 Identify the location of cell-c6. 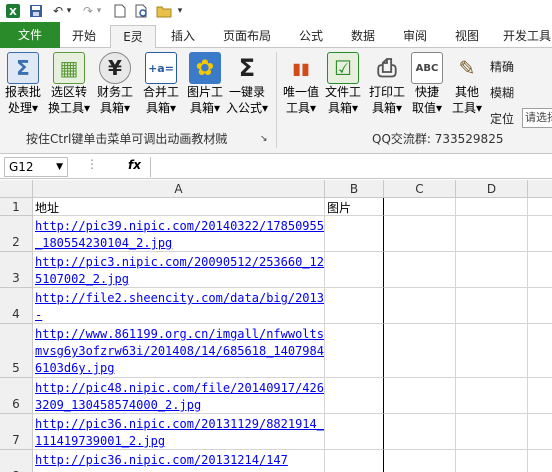
(420, 396).